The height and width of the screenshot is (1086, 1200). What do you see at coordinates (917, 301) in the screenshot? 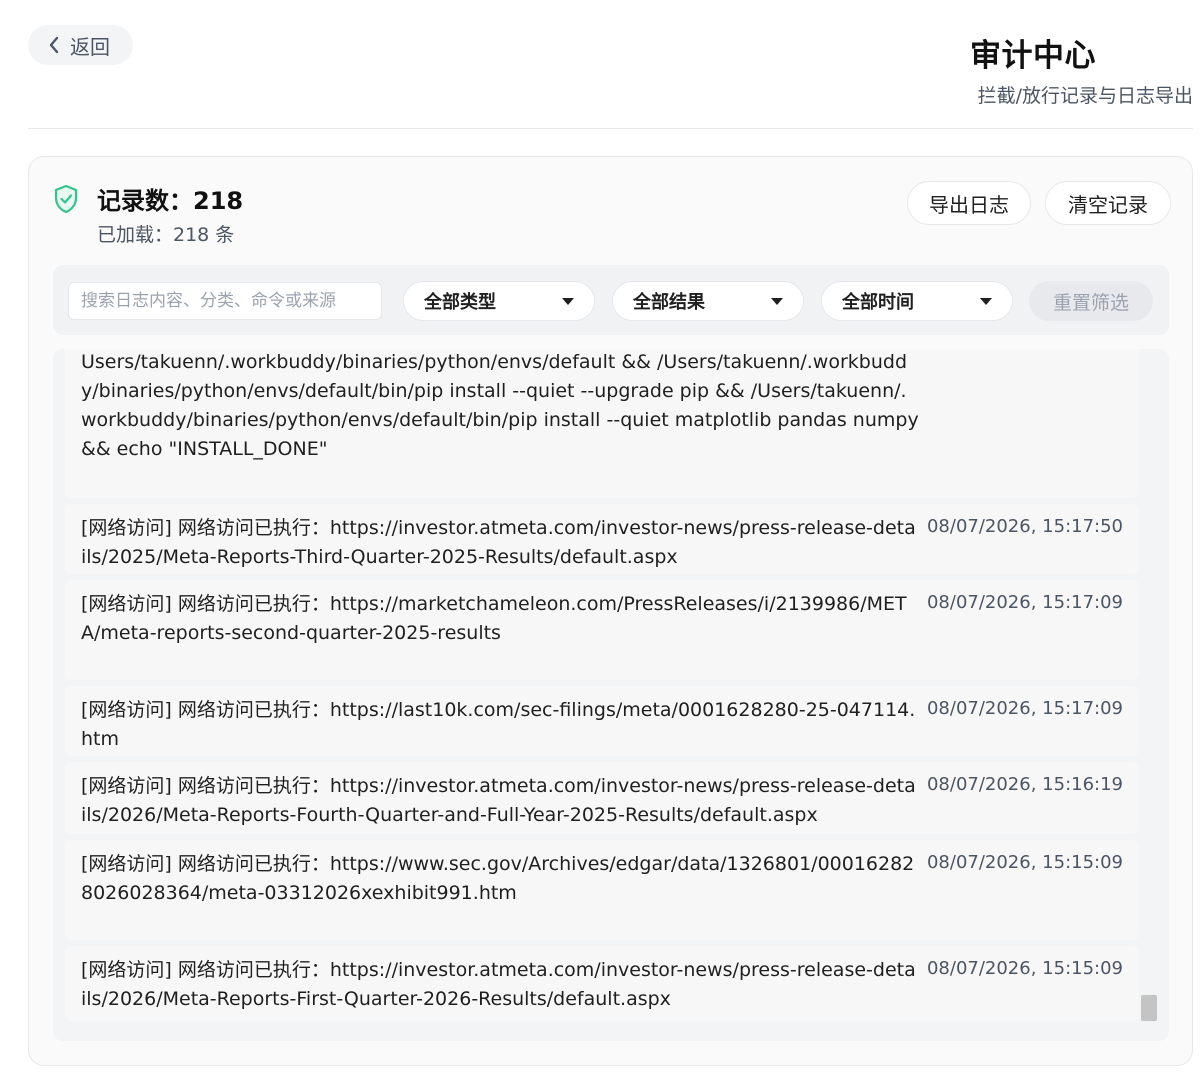
I see `time-filter-select: 全部时间` at bounding box center [917, 301].